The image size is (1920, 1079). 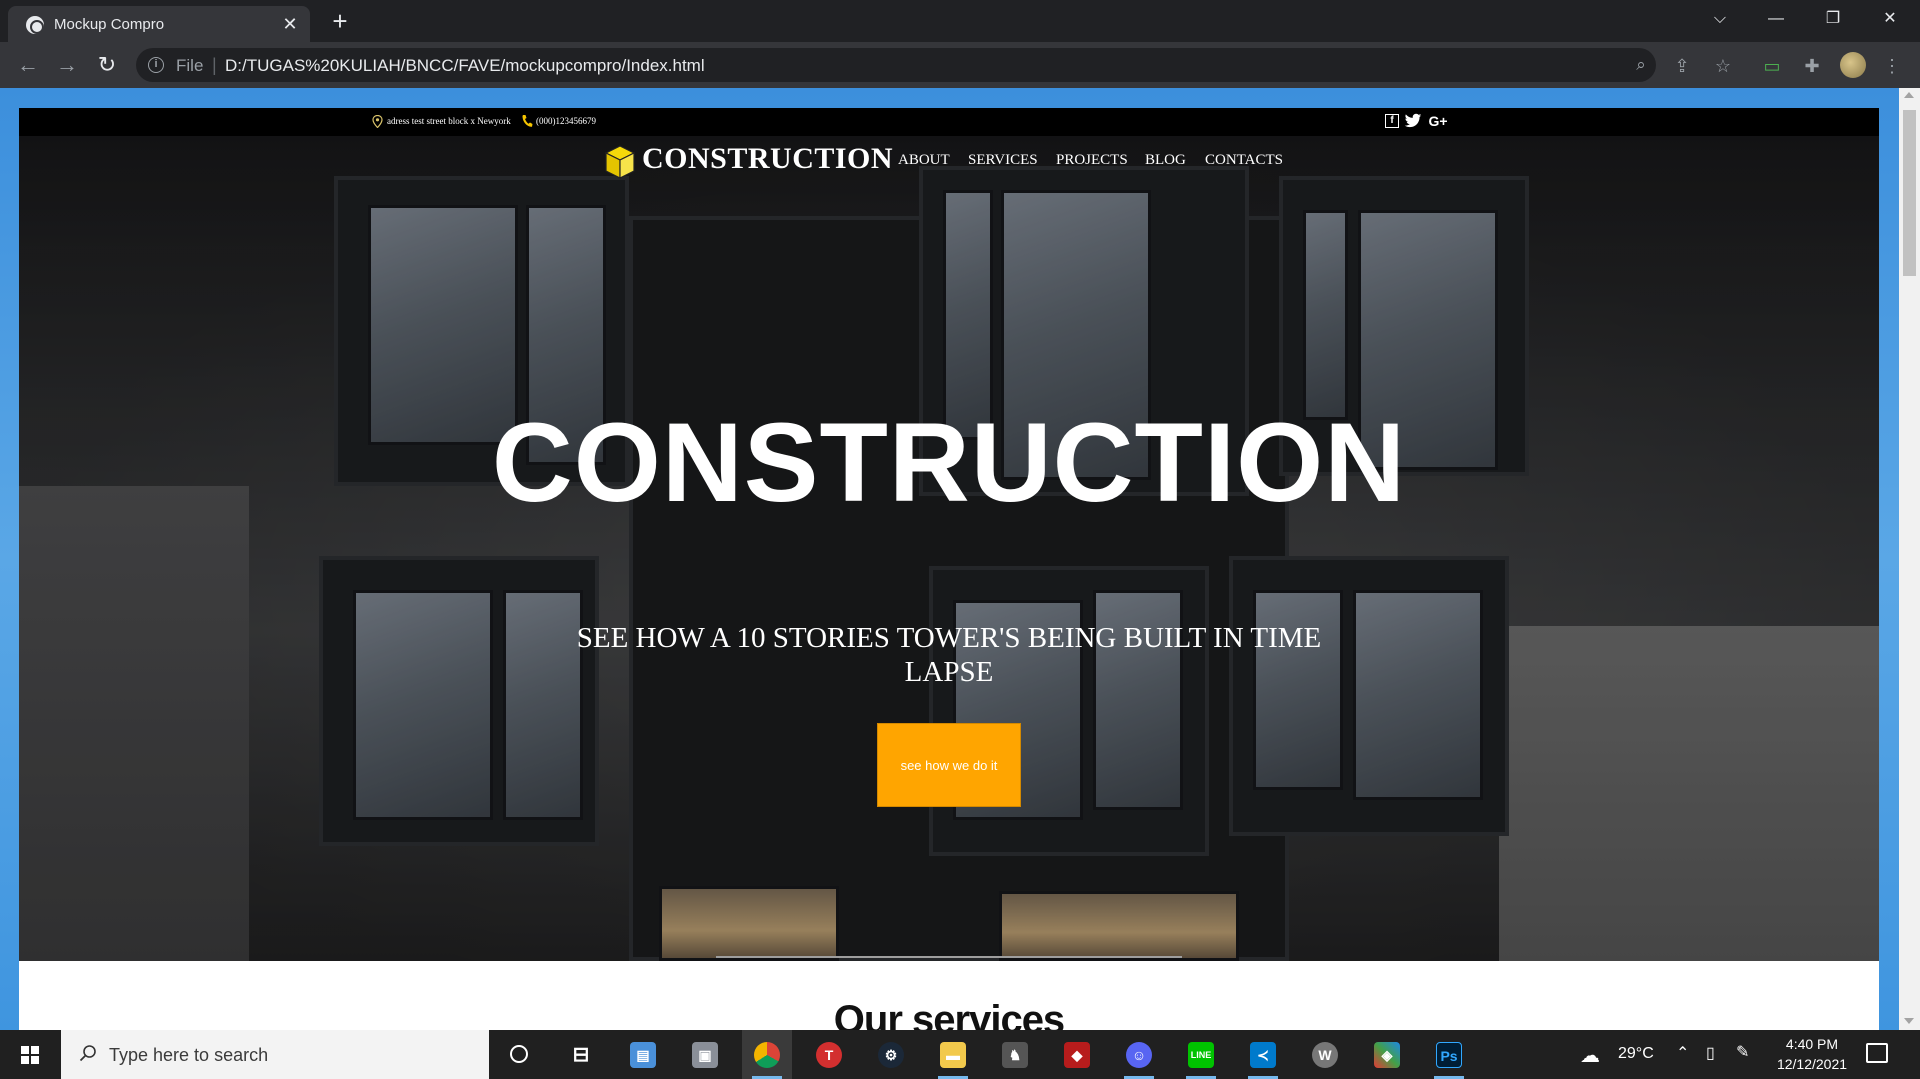 I want to click on git-app-icon: ◈, so click(x=1387, y=1054).